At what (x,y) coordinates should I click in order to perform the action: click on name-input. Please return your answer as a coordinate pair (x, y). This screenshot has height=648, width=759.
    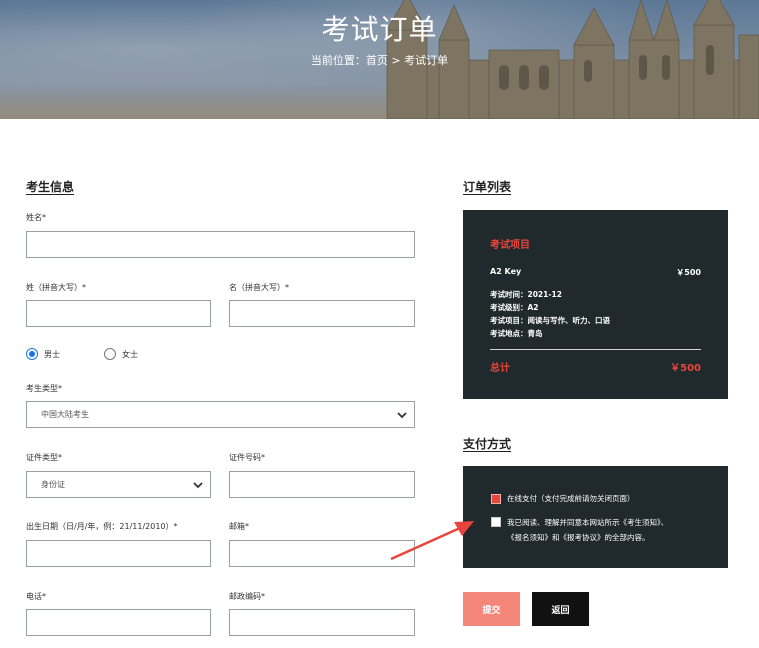
    Looking at the image, I should click on (220, 244).